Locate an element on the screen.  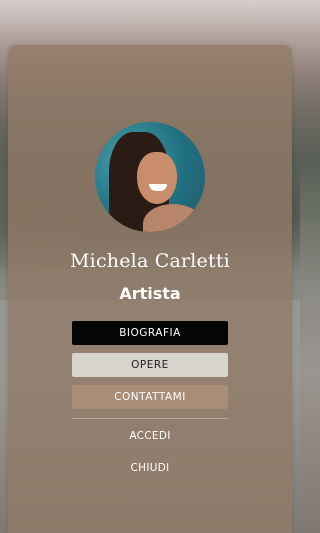
login-link: ACCEDI is located at coordinates (150, 436).